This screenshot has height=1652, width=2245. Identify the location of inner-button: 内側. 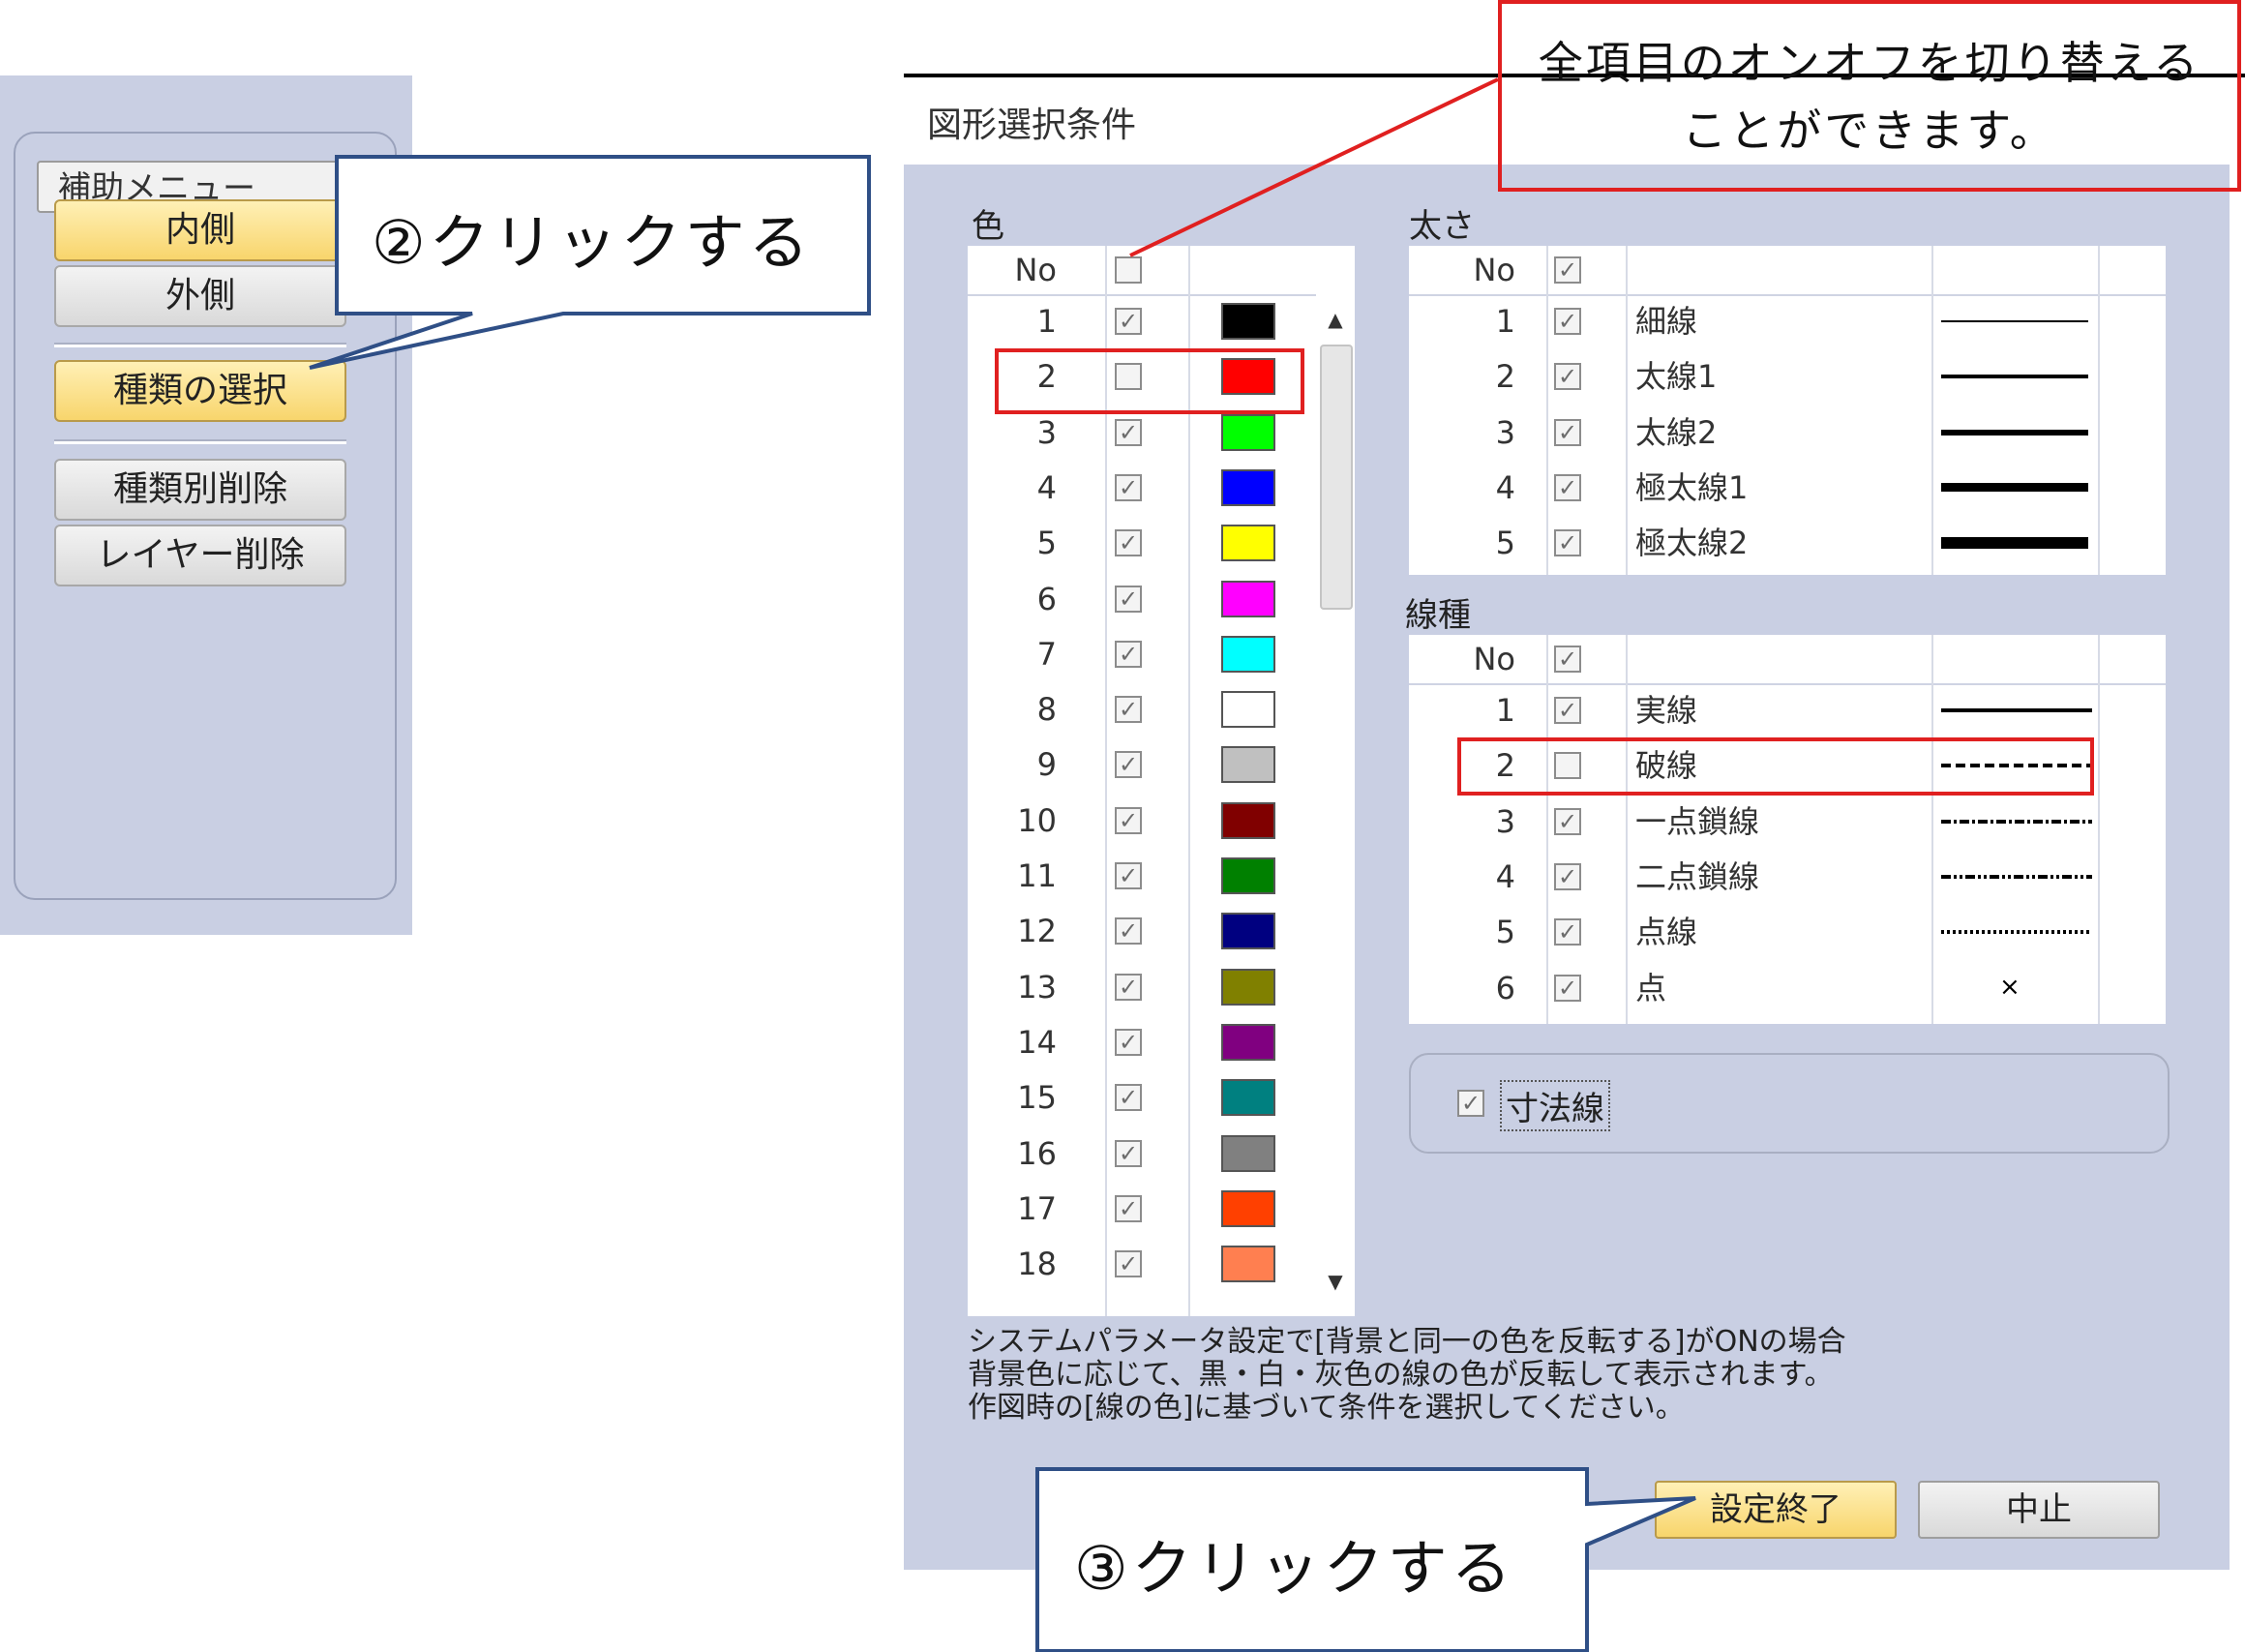
(200, 230).